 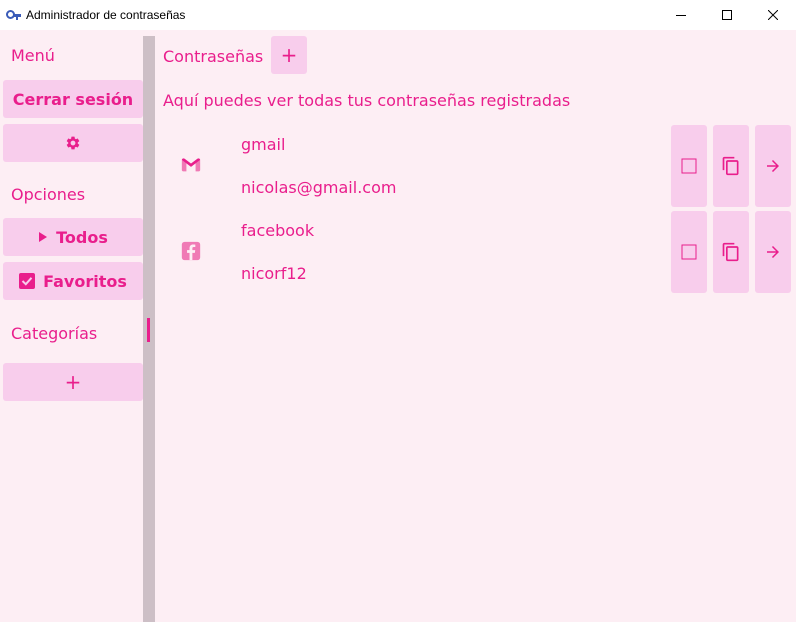 I want to click on gmail-icon, so click(x=191, y=165).